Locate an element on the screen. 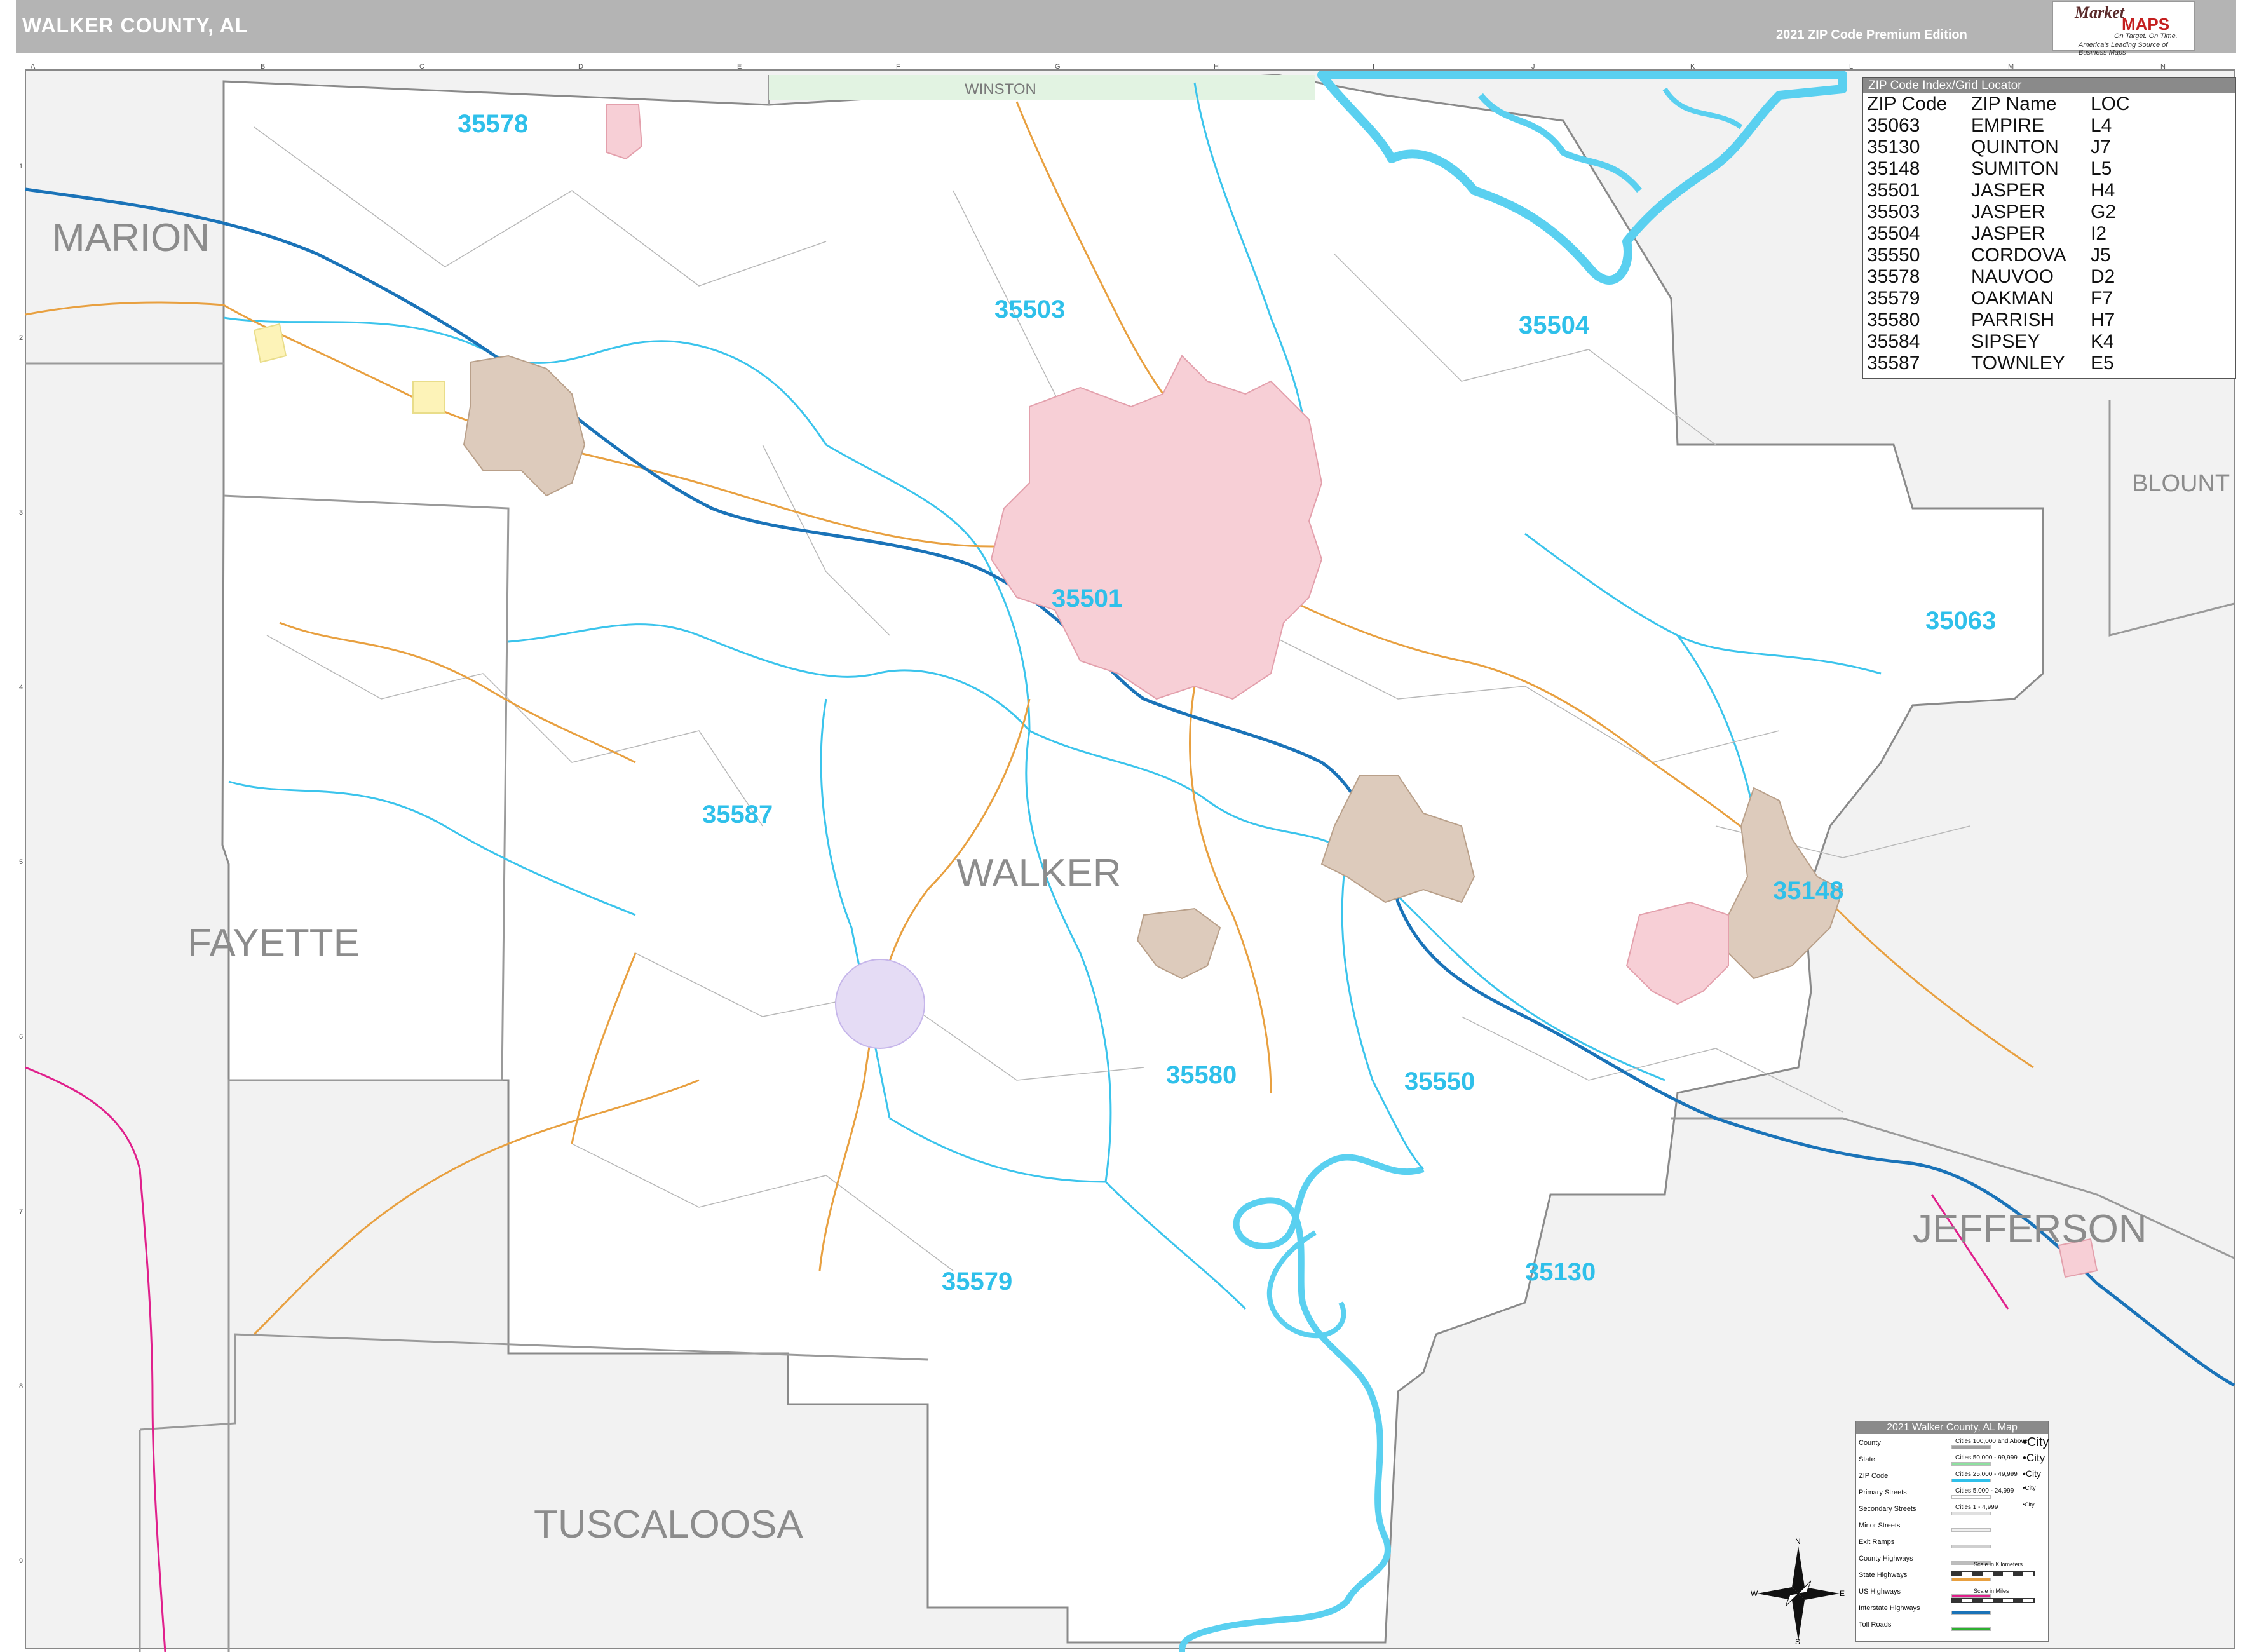 The image size is (2252, 1652). county-label-marion: MARION is located at coordinates (131, 238).